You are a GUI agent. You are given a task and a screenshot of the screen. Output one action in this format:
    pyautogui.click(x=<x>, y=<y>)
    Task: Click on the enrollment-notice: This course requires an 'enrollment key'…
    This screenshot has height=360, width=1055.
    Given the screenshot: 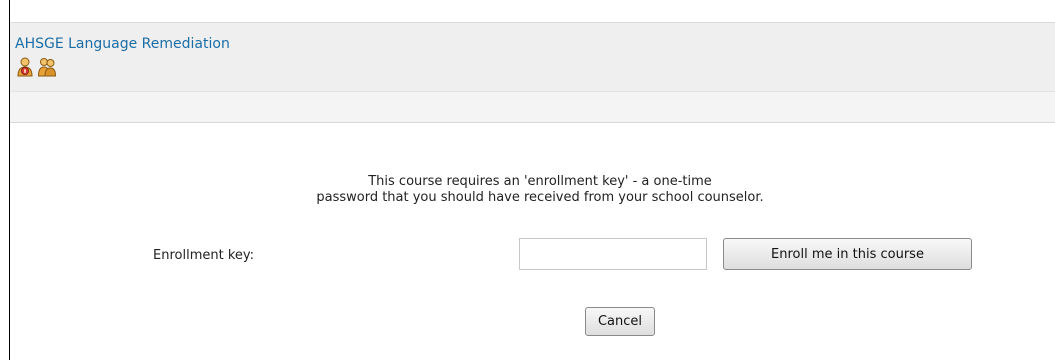 What is the action you would take?
    pyautogui.click(x=540, y=190)
    